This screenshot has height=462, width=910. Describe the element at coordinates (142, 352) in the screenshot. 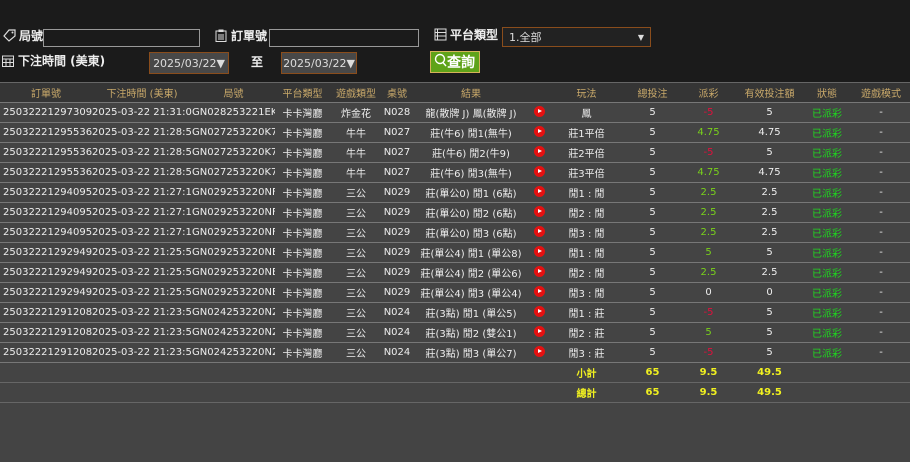

I see `bet-time: 2025-03-22 21:23:56` at that location.